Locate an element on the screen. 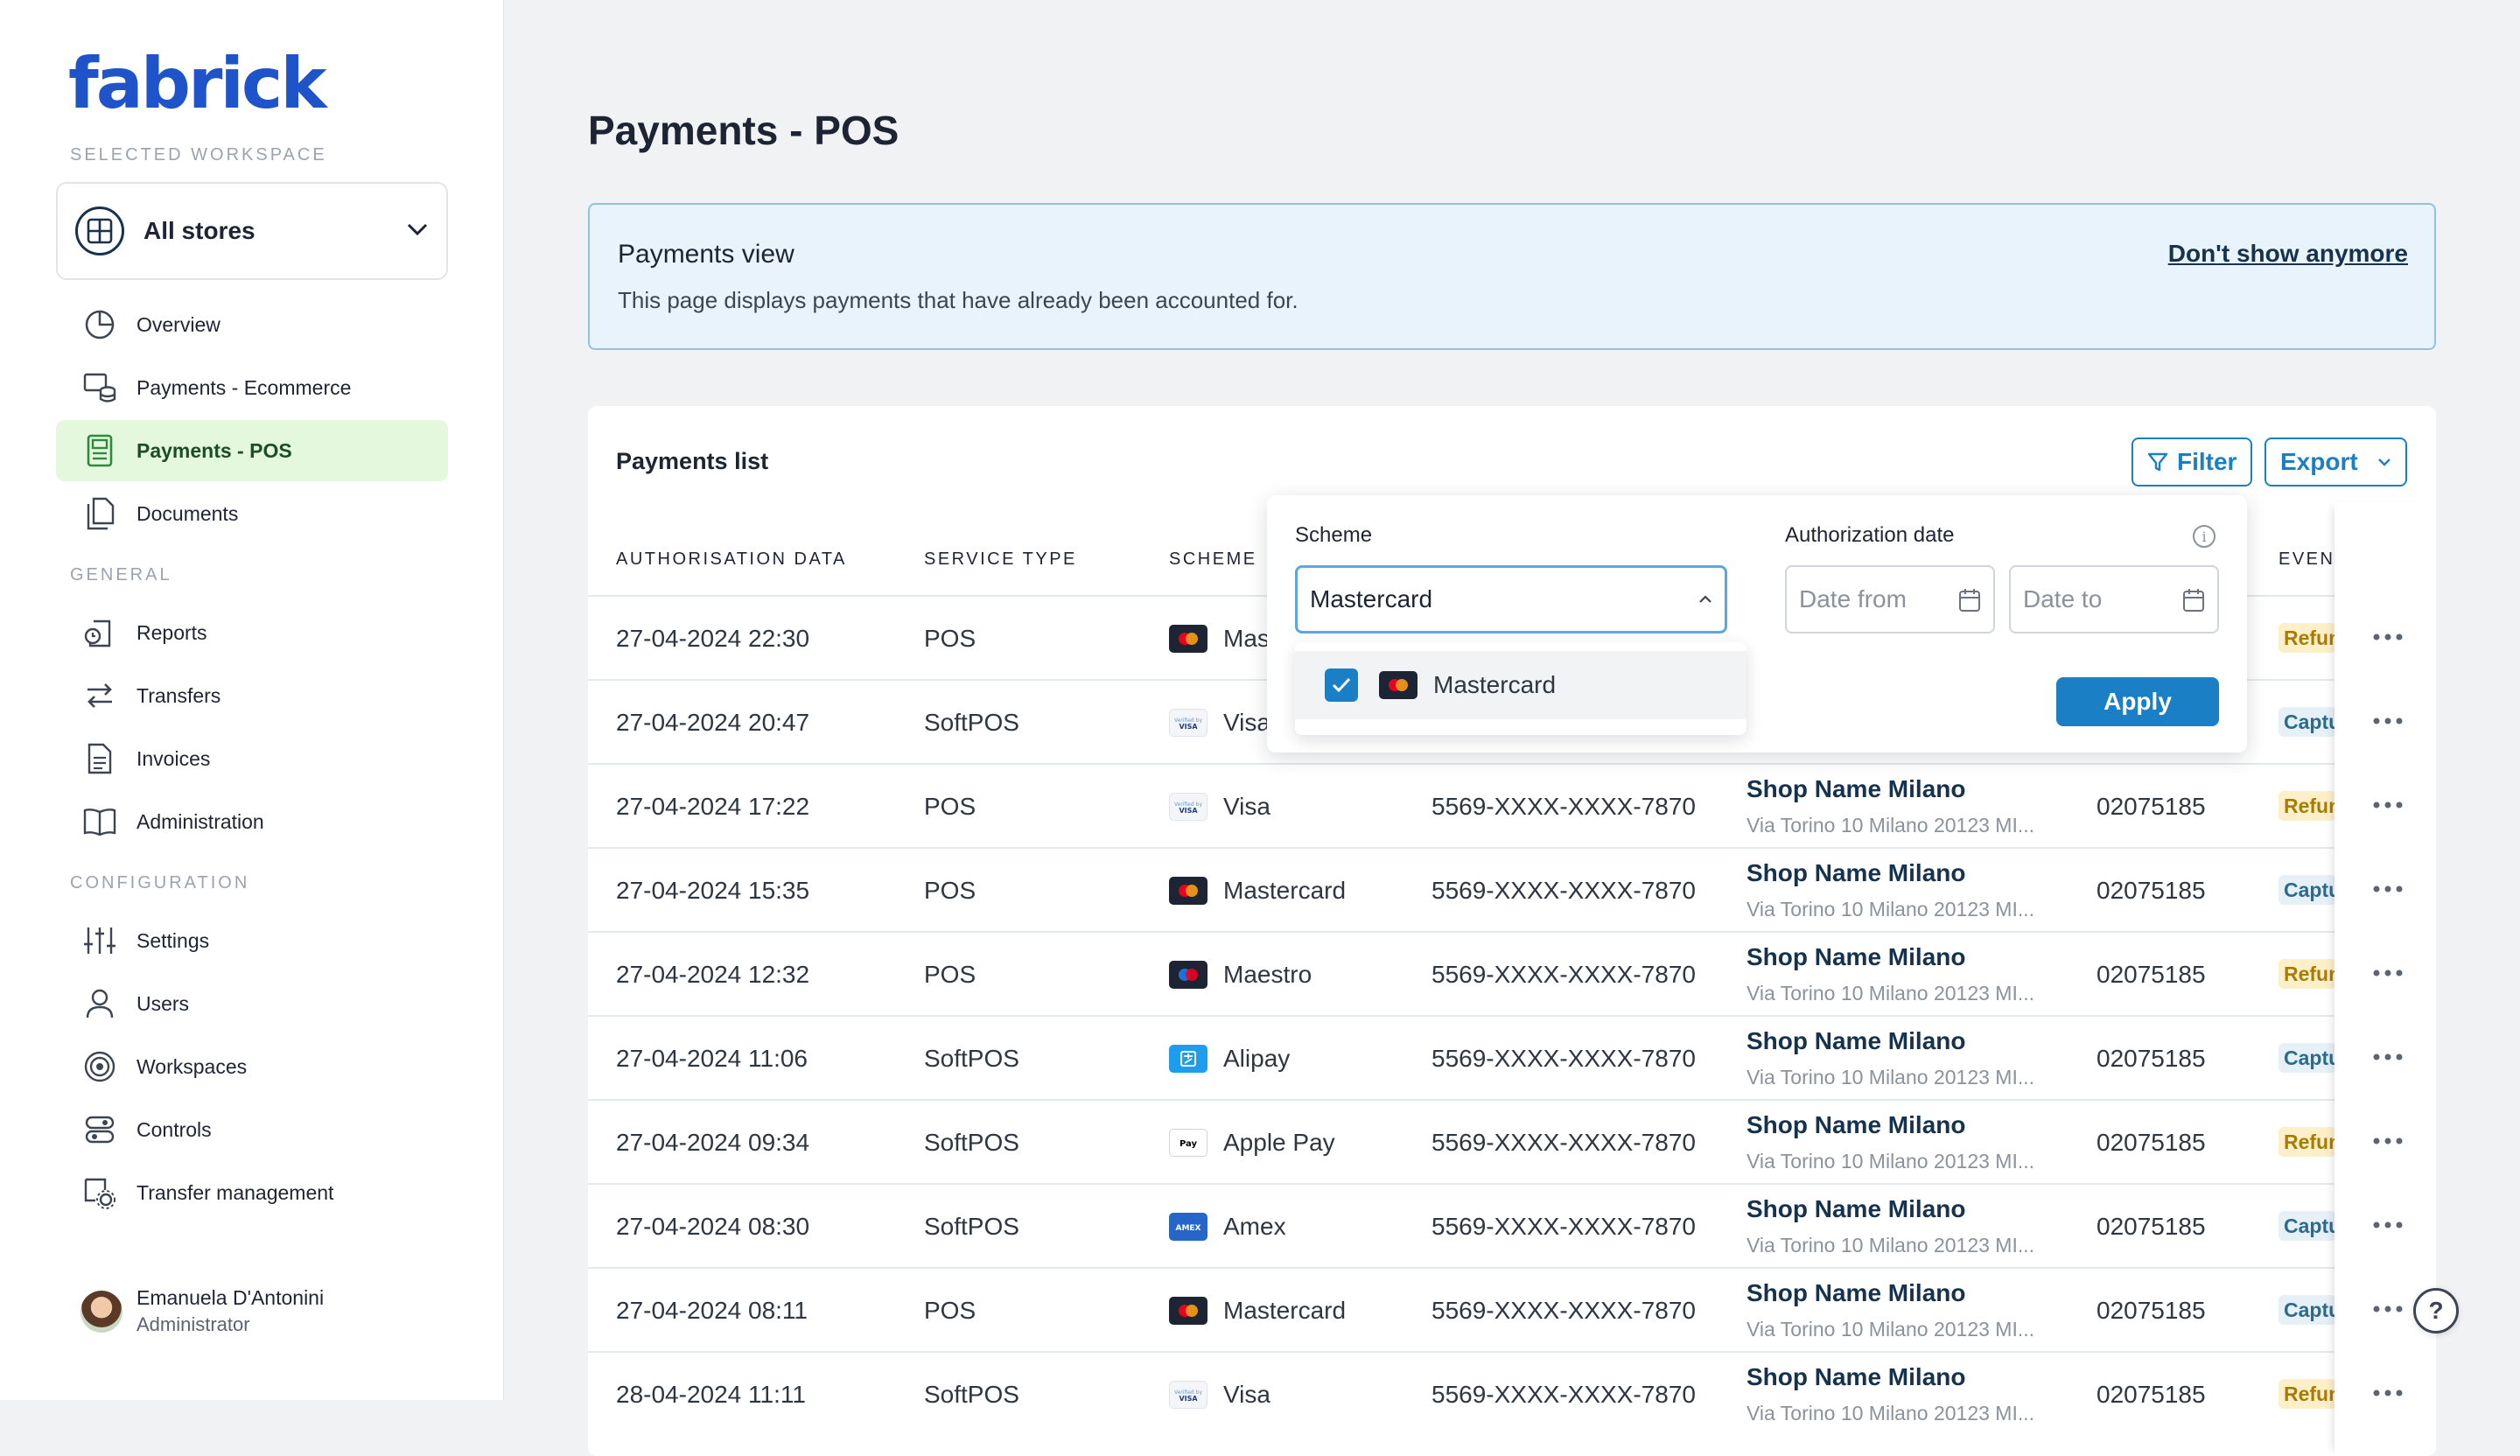 The width and height of the screenshot is (2520, 1456). date-from-placeholder: Date from is located at coordinates (1853, 598).